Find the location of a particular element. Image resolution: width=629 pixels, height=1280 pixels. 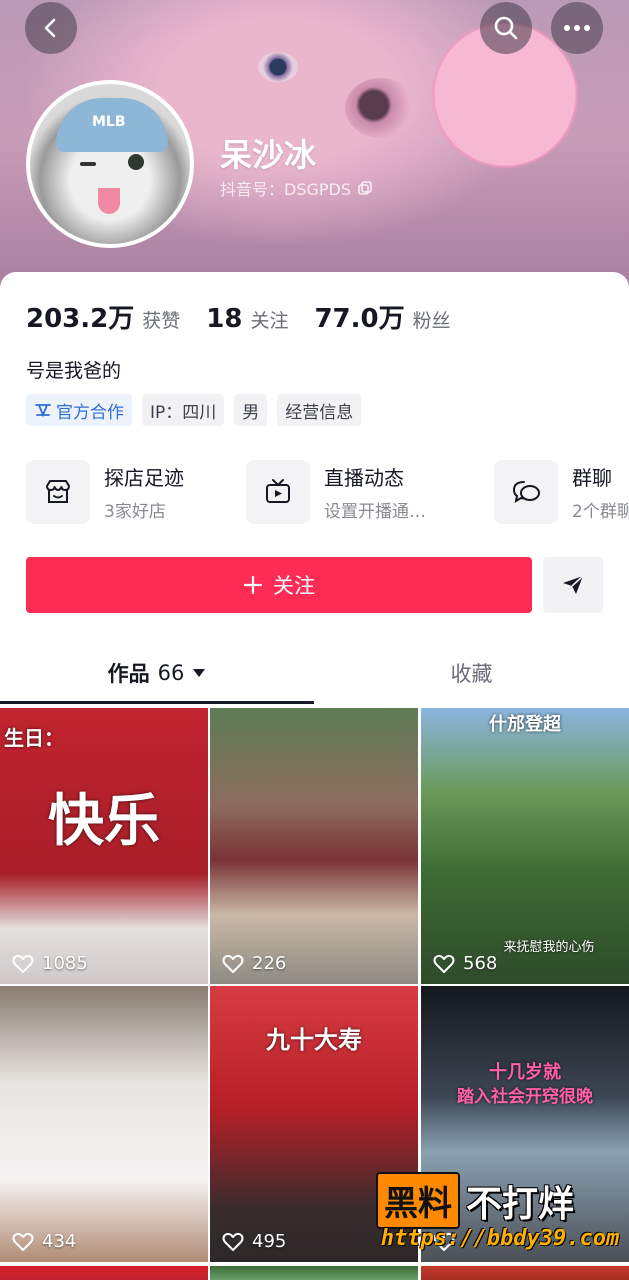

service-store-visits: 探店足迹 3家好店 is located at coordinates (105, 492).